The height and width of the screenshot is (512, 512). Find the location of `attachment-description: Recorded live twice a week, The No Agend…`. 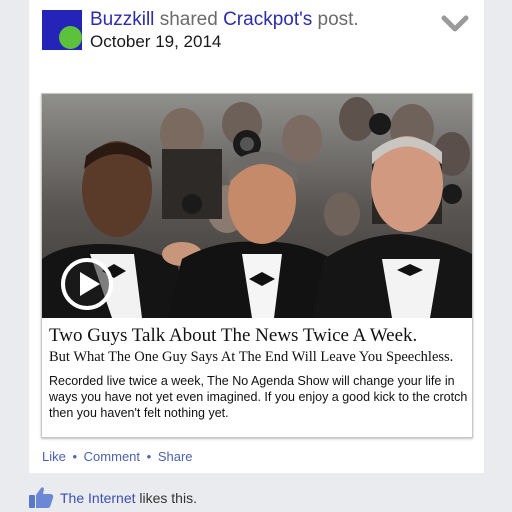

attachment-description: Recorded live twice a week, The No Agend… is located at coordinates (258, 397).